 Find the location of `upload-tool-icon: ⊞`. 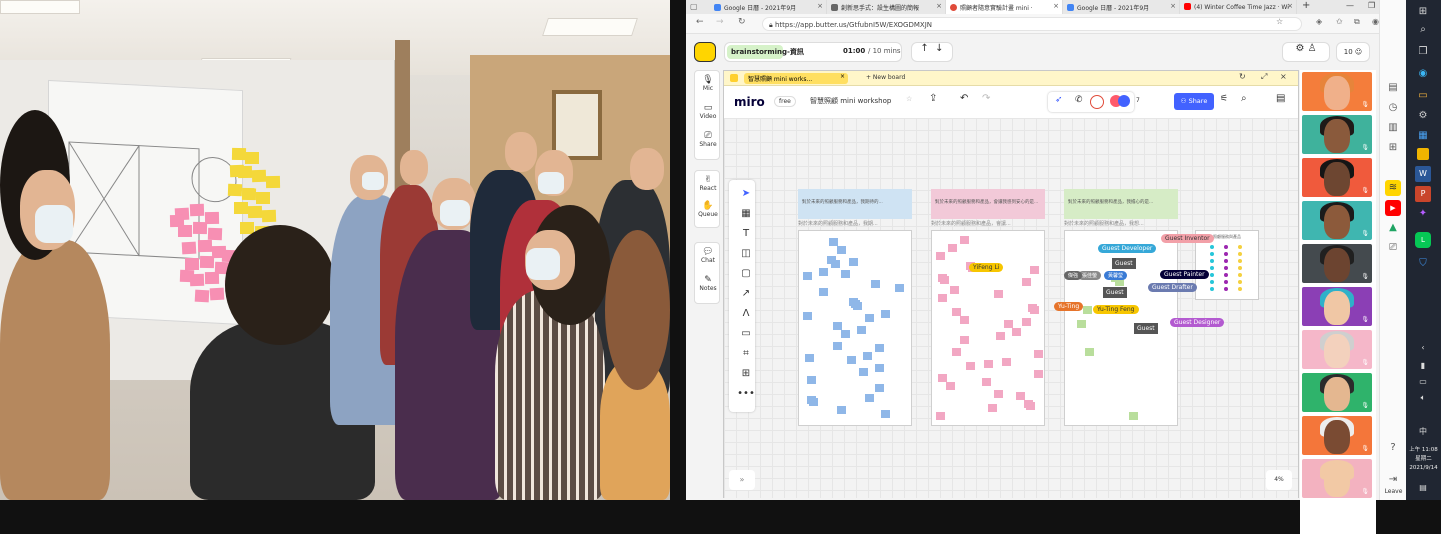

upload-tool-icon: ⊞ is located at coordinates (746, 373).